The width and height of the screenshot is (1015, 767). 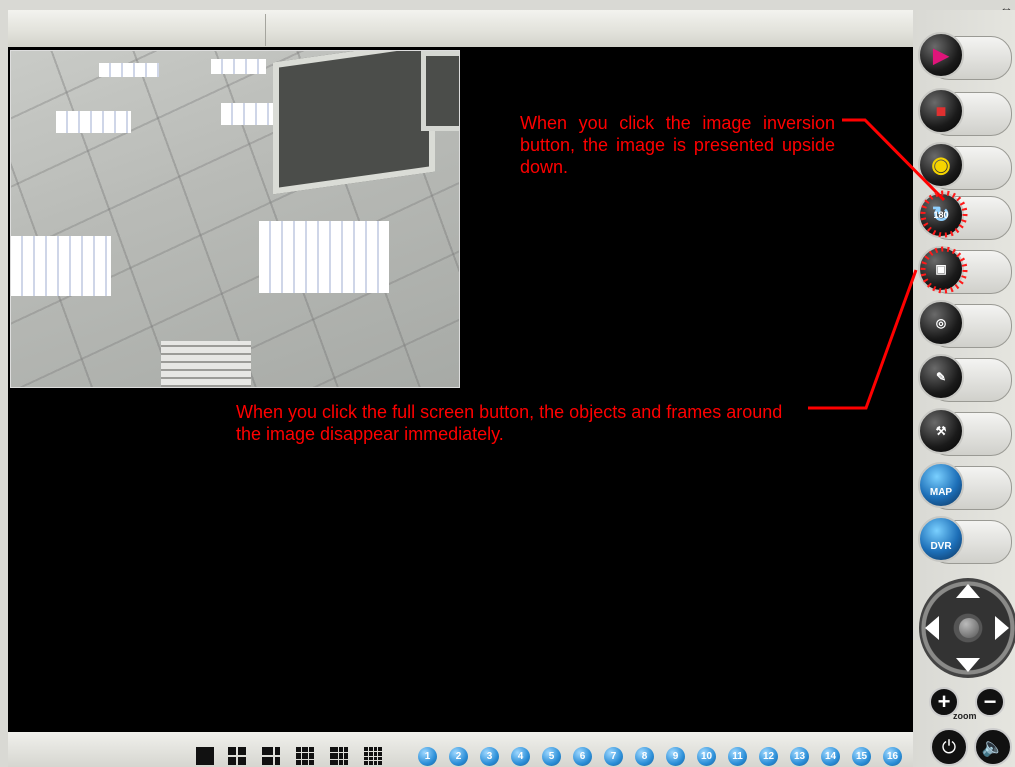 What do you see at coordinates (894, 160) in the screenshot?
I see `inversion-leader-line` at bounding box center [894, 160].